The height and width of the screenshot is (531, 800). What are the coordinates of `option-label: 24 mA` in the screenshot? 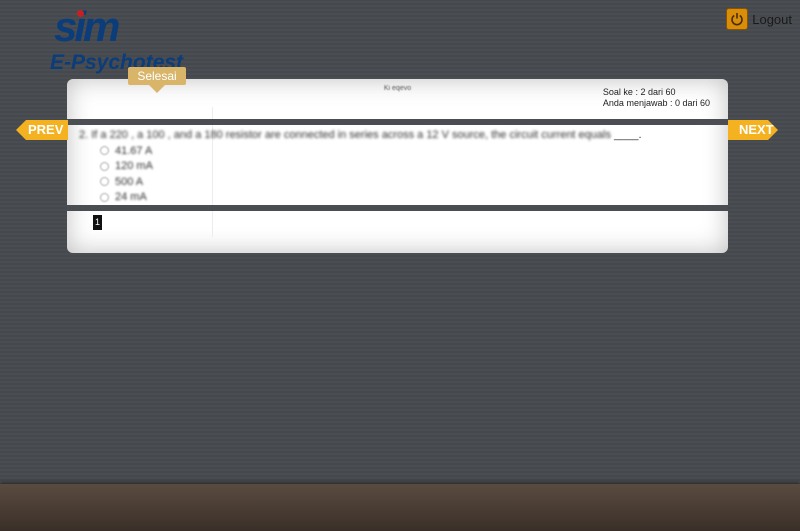 It's located at (131, 197).